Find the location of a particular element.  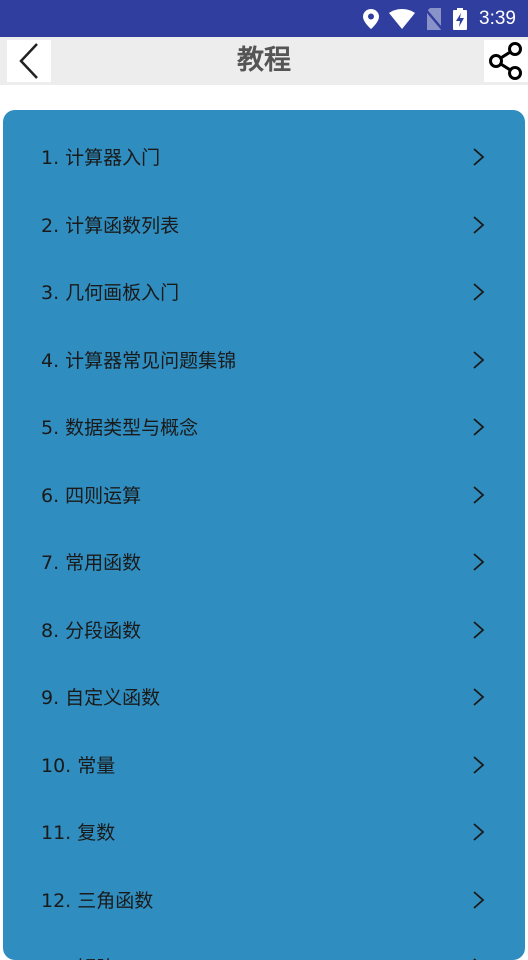

location-icon is located at coordinates (371, 18).